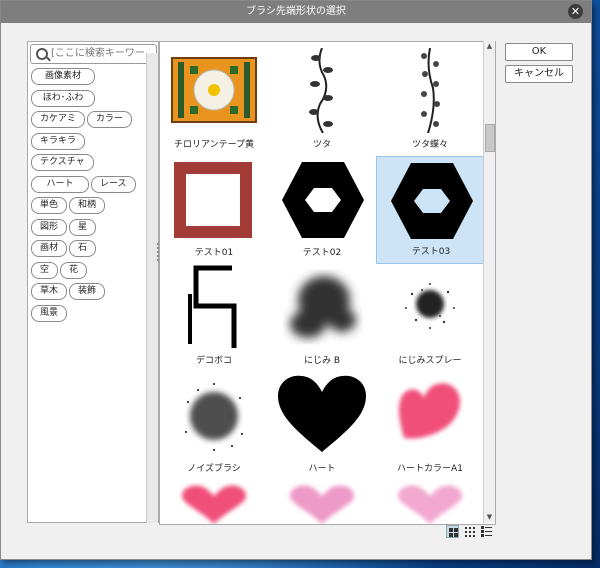 The image size is (600, 568). I want to click on search-icon, so click(42, 54).